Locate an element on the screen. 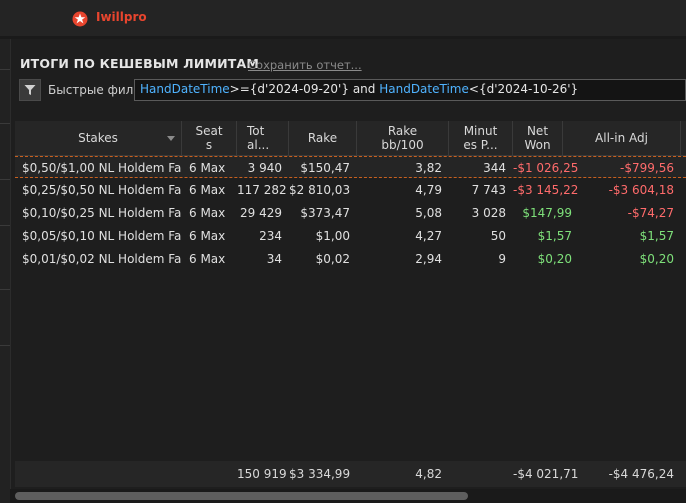 The image size is (686, 503). cell-total-hands: 29 429 is located at coordinates (261, 213).